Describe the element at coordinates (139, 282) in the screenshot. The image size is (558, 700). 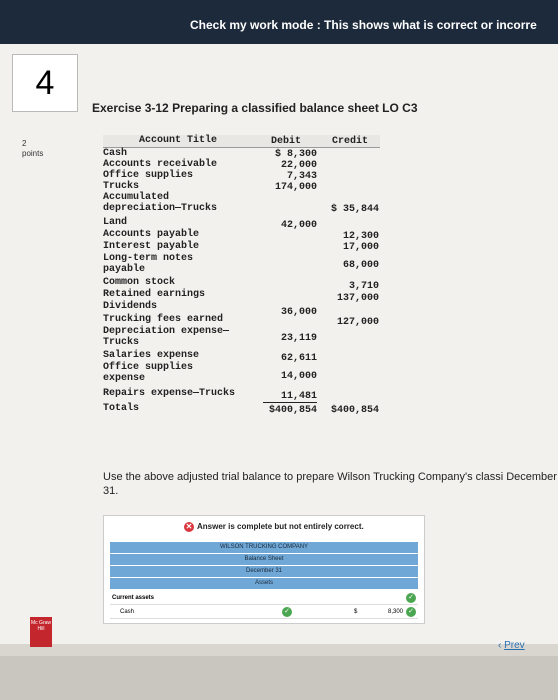
I see `row-account: Common stock` at that location.